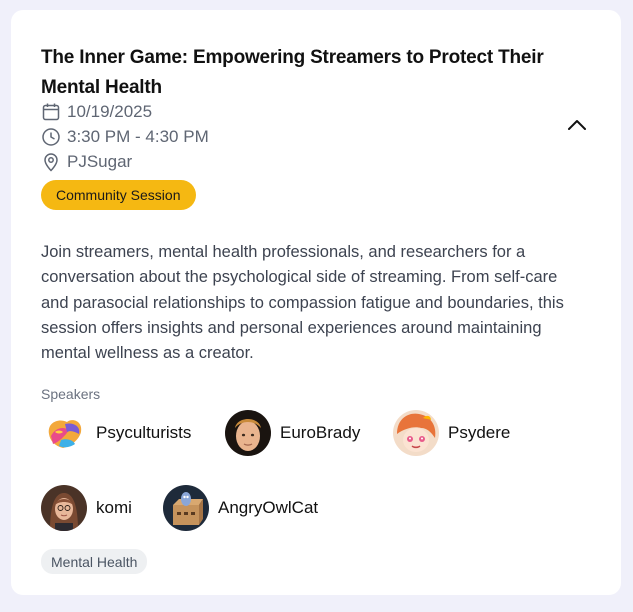  What do you see at coordinates (51, 137) in the screenshot?
I see `clock-icon` at bounding box center [51, 137].